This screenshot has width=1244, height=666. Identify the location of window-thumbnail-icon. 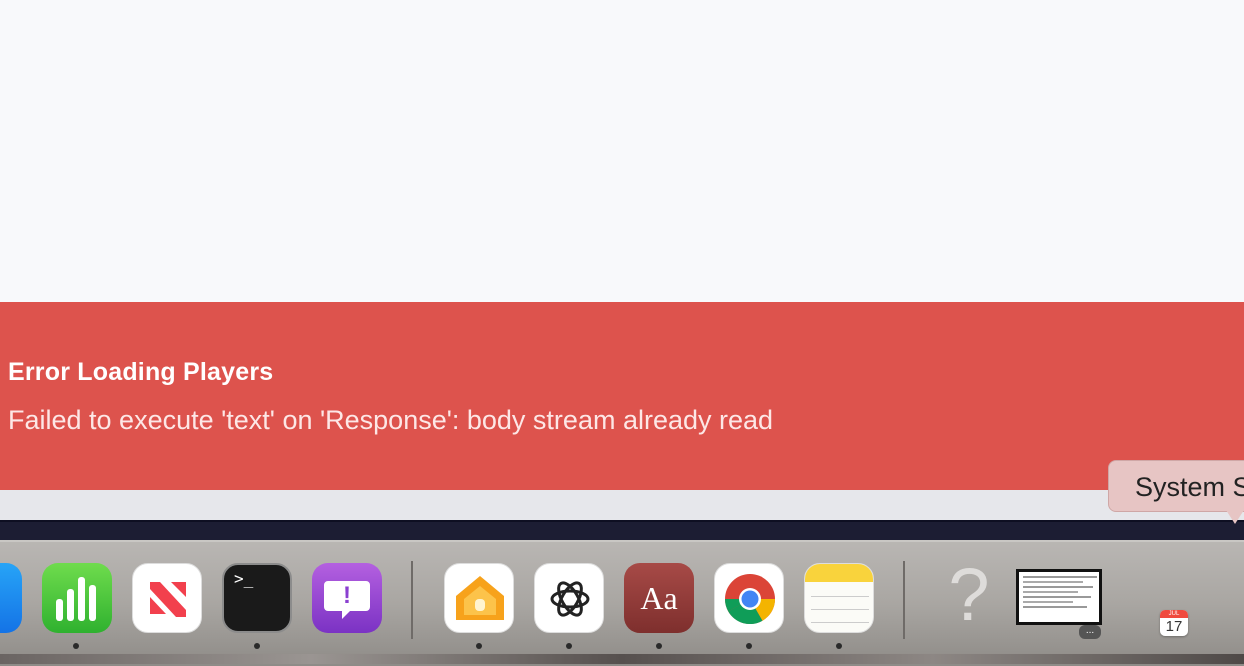
(1059, 597).